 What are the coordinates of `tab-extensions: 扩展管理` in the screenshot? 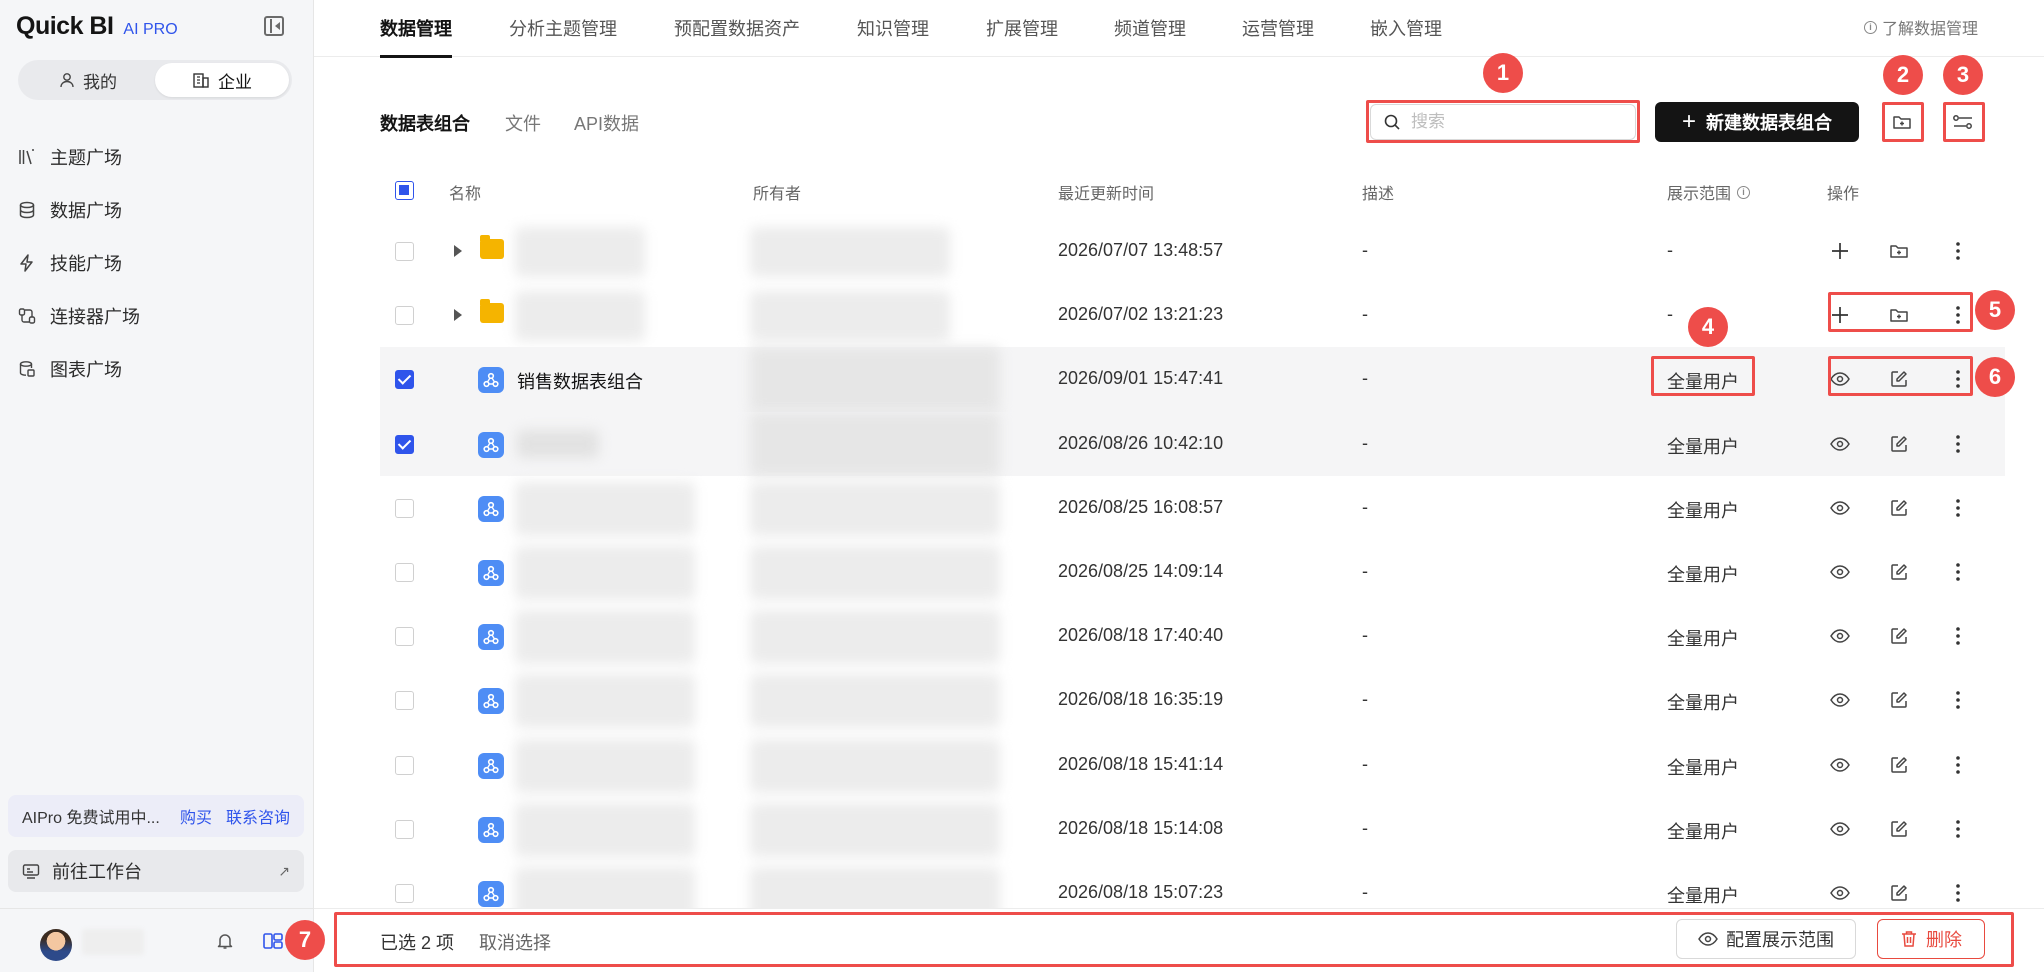 It's located at (1022, 28).